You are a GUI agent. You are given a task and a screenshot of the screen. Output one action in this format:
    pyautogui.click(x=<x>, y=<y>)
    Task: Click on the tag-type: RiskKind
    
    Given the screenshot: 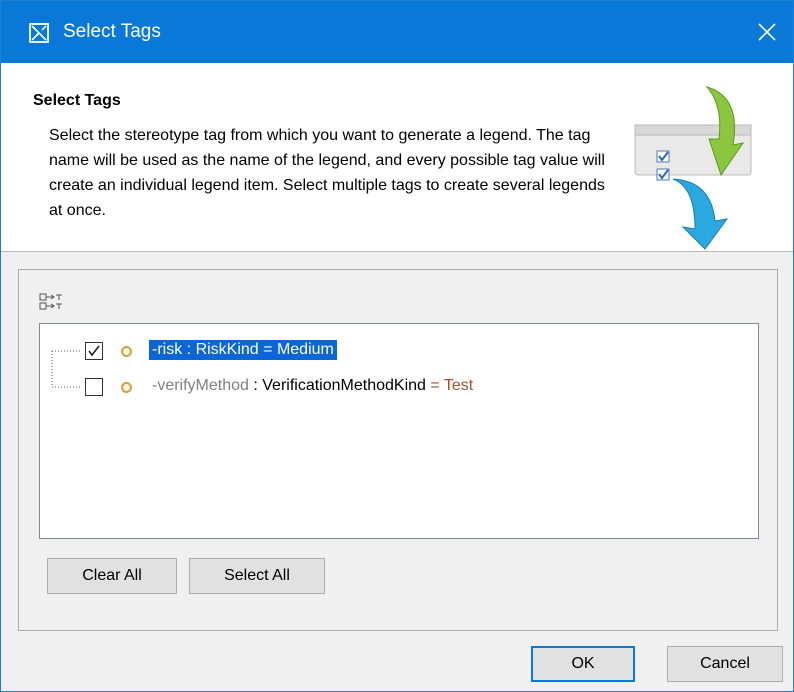 What is the action you would take?
    pyautogui.click(x=227, y=349)
    